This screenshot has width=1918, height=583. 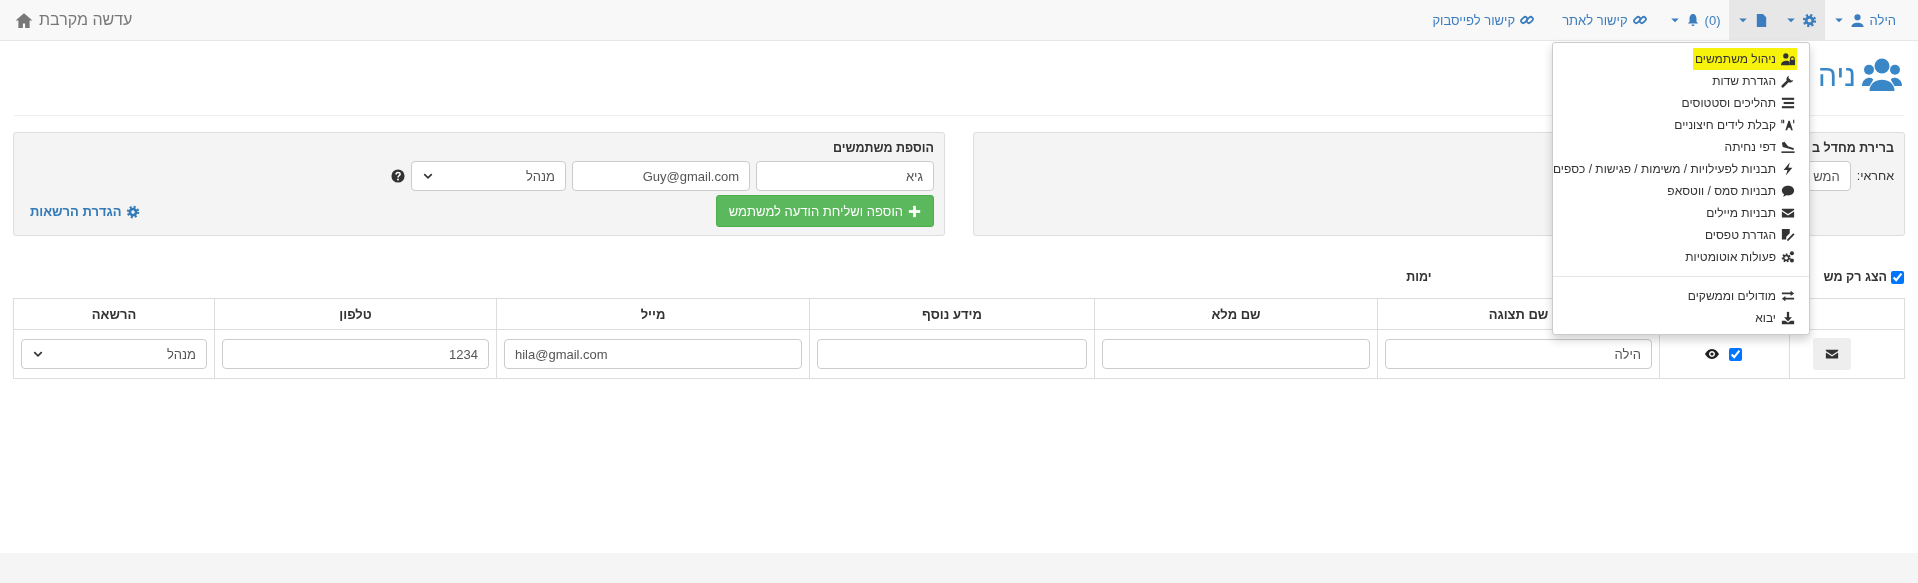 What do you see at coordinates (1788, 235) in the screenshot?
I see `pen-document-icon` at bounding box center [1788, 235].